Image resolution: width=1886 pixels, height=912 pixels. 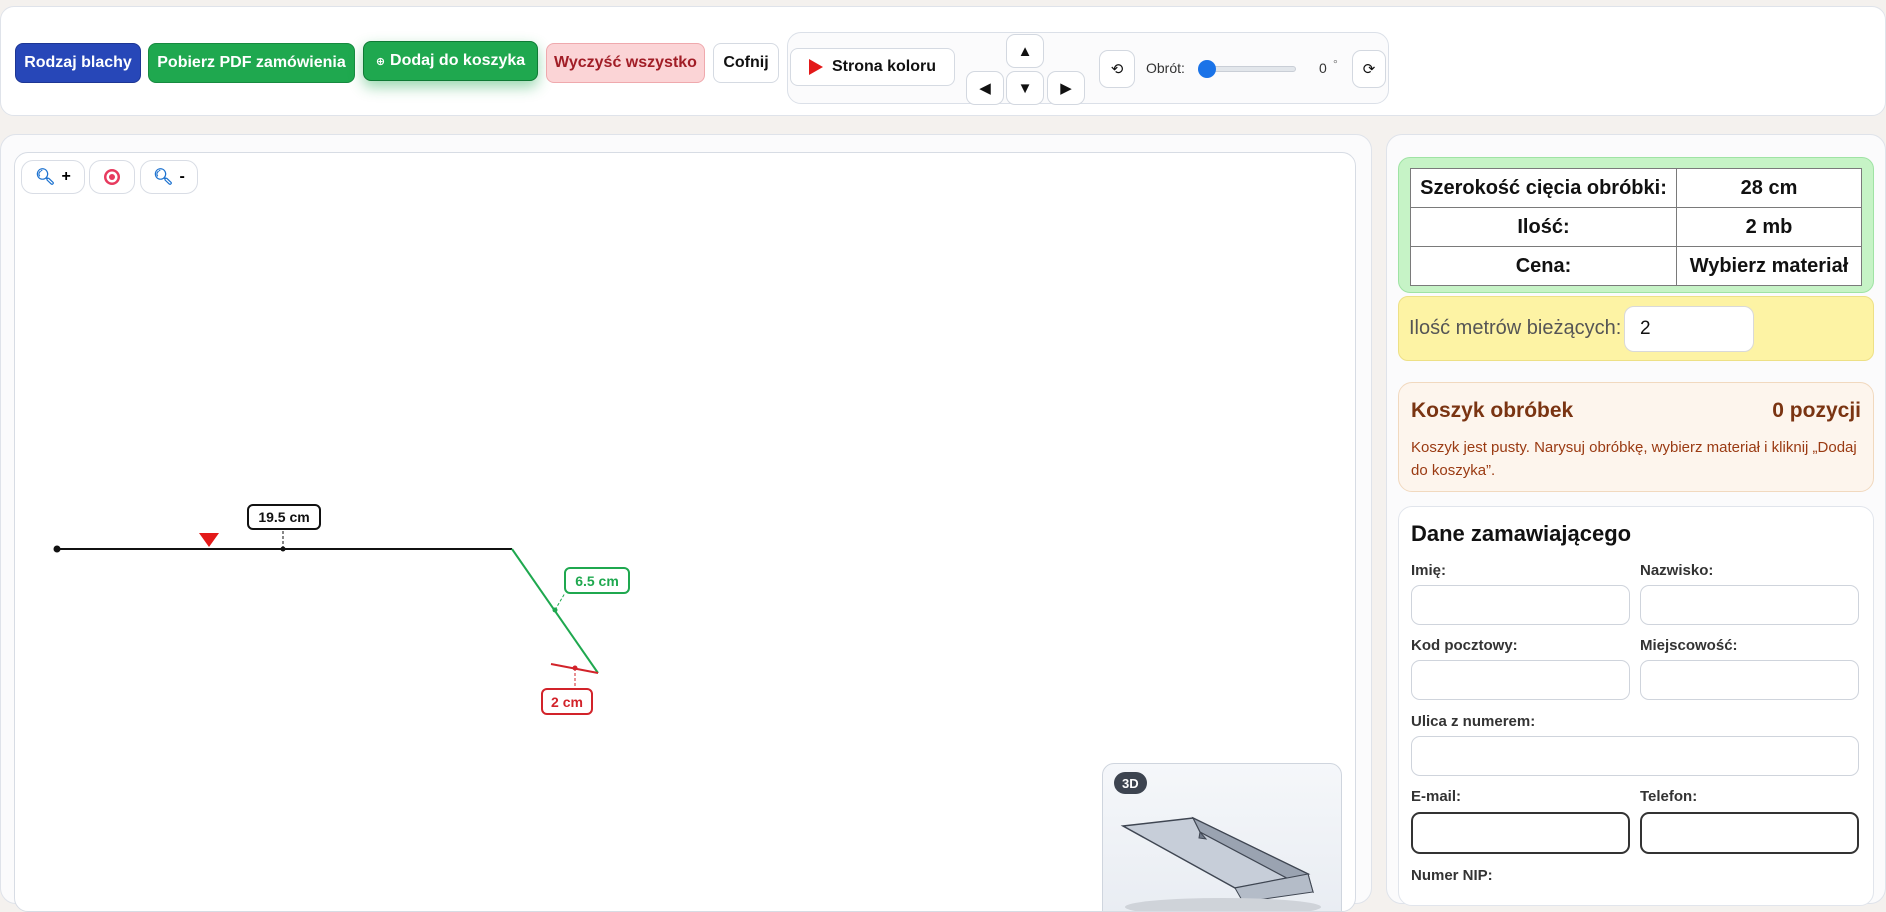 I want to click on download-pdf-button: Pobierz PDF zamówienia, so click(x=251, y=63).